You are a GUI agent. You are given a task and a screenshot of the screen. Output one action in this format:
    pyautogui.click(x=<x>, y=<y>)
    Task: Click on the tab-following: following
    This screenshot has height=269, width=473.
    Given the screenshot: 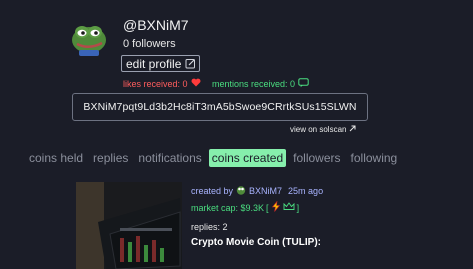 What is the action you would take?
    pyautogui.click(x=374, y=158)
    